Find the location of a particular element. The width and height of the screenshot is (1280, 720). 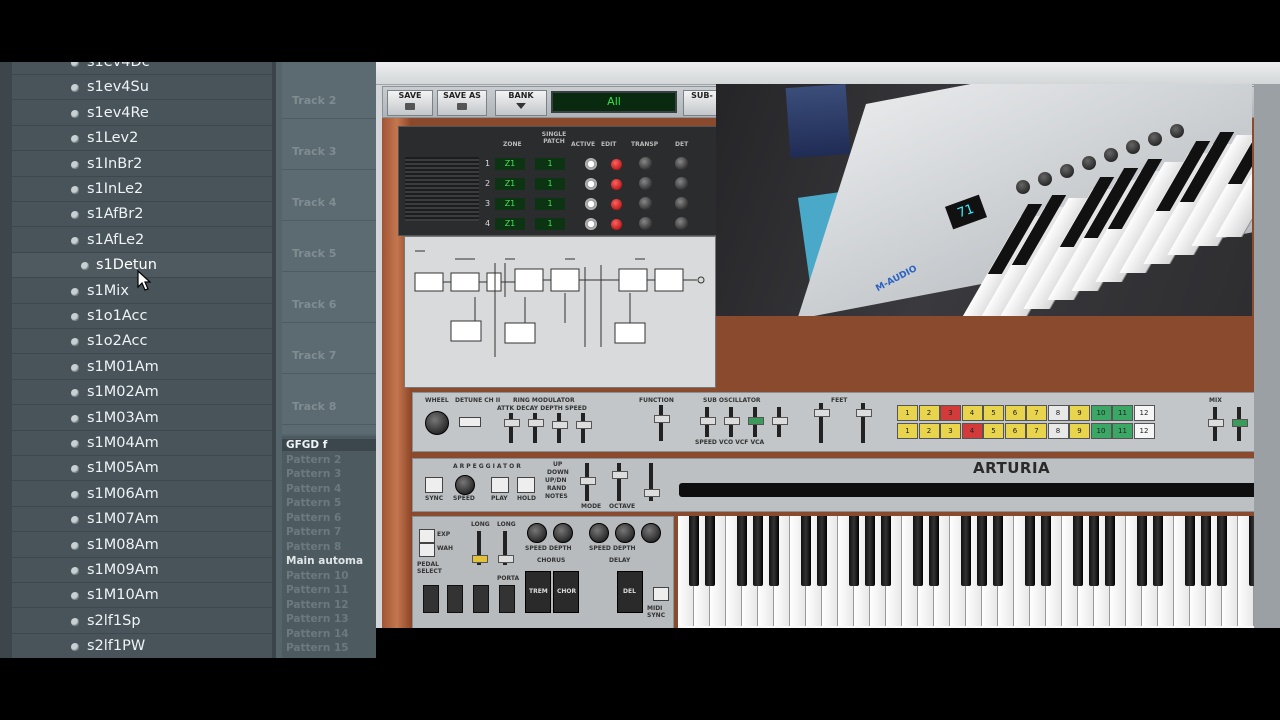

bank-button: BANK is located at coordinates (521, 103).